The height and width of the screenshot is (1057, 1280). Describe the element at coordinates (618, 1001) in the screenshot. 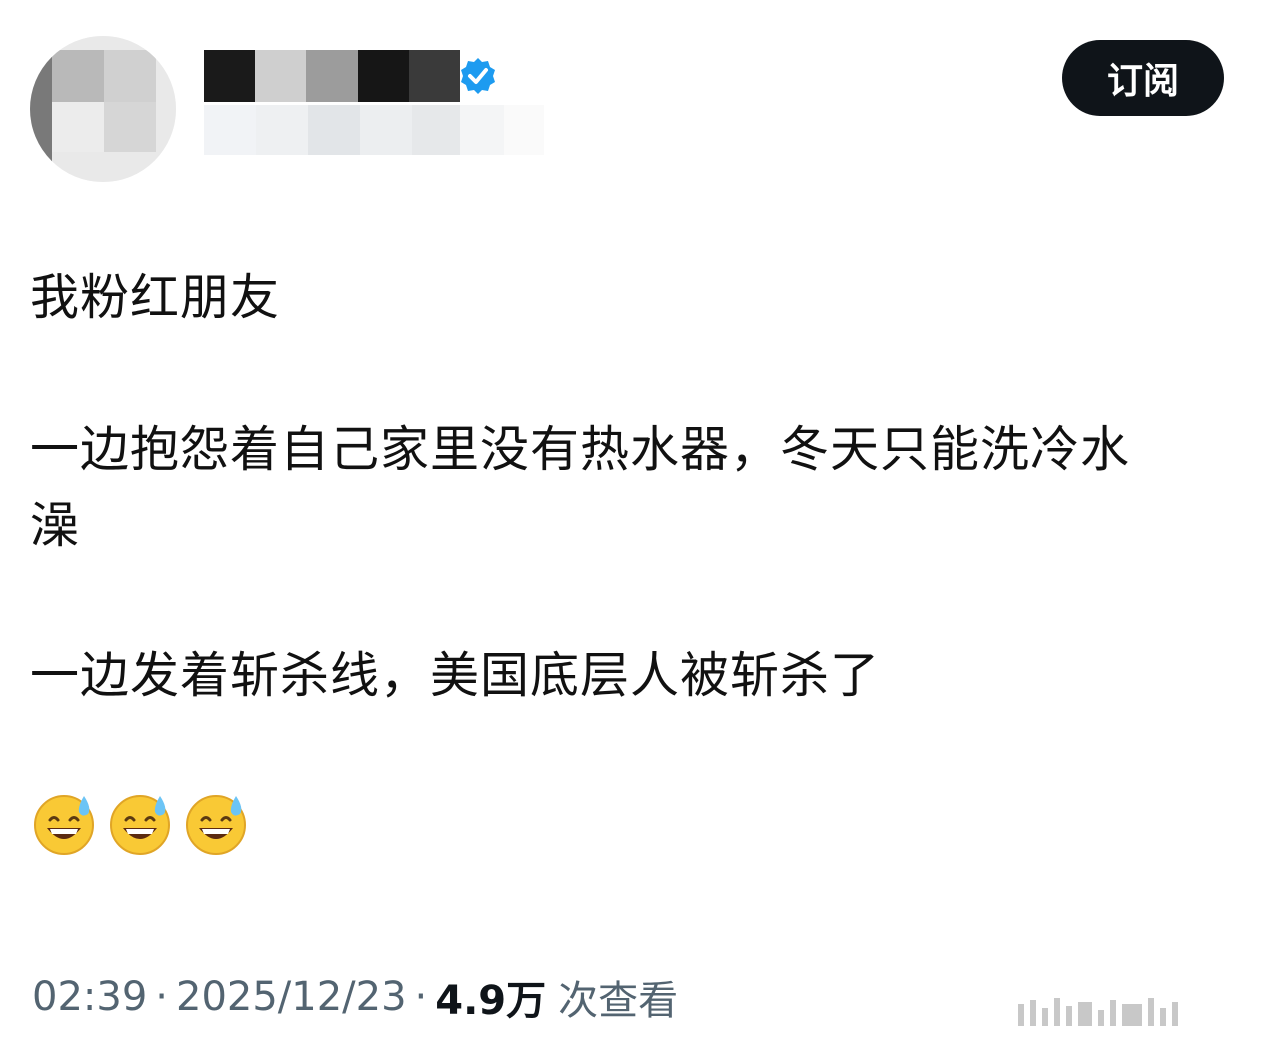

I see `view-count-label: 次查看` at that location.